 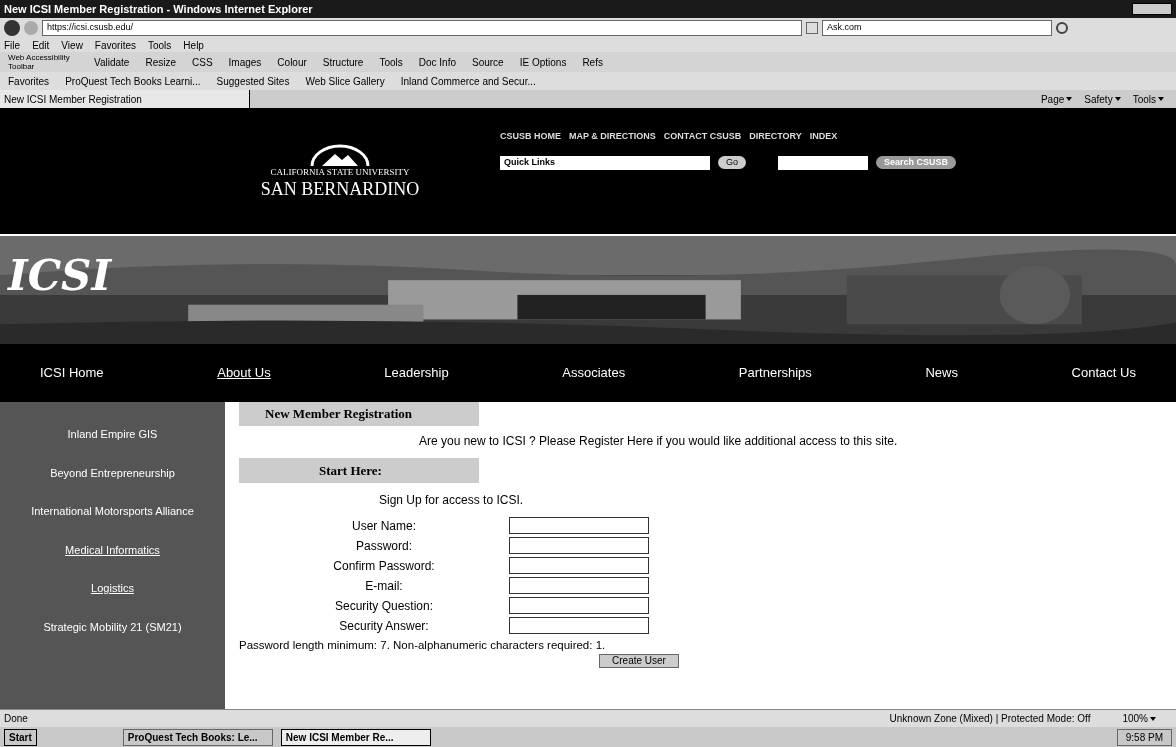 What do you see at coordinates (384, 546) in the screenshot?
I see `field-label: Password:` at bounding box center [384, 546].